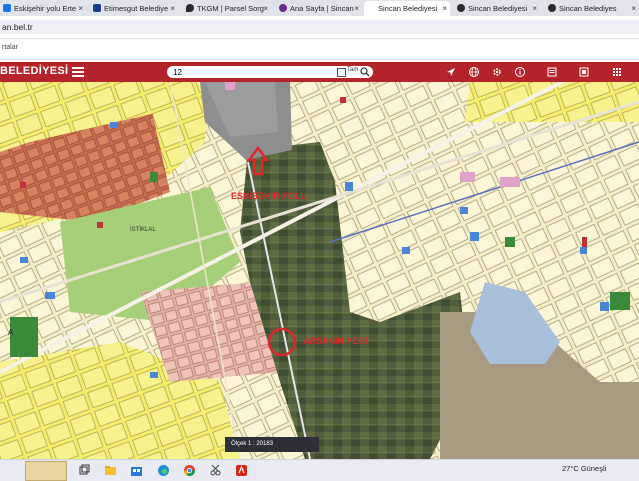  I want to click on map-scale-indicator: Ölçek 1 : 20183, so click(272, 444).